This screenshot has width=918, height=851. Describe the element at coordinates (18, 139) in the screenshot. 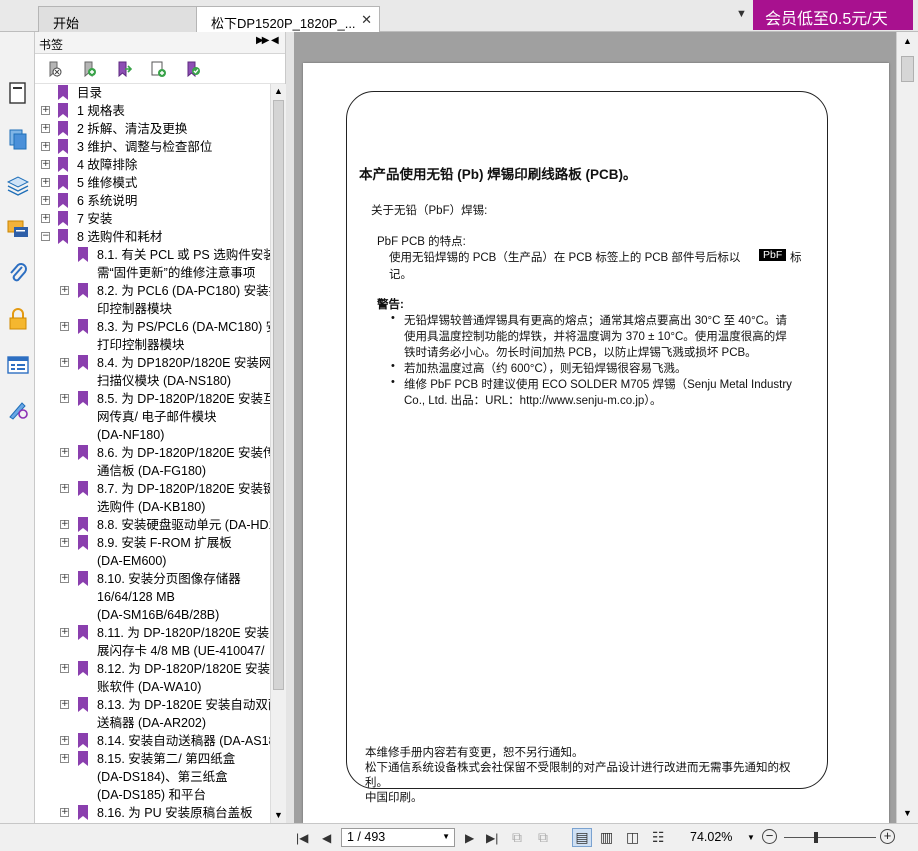

I see `pages-icon` at that location.